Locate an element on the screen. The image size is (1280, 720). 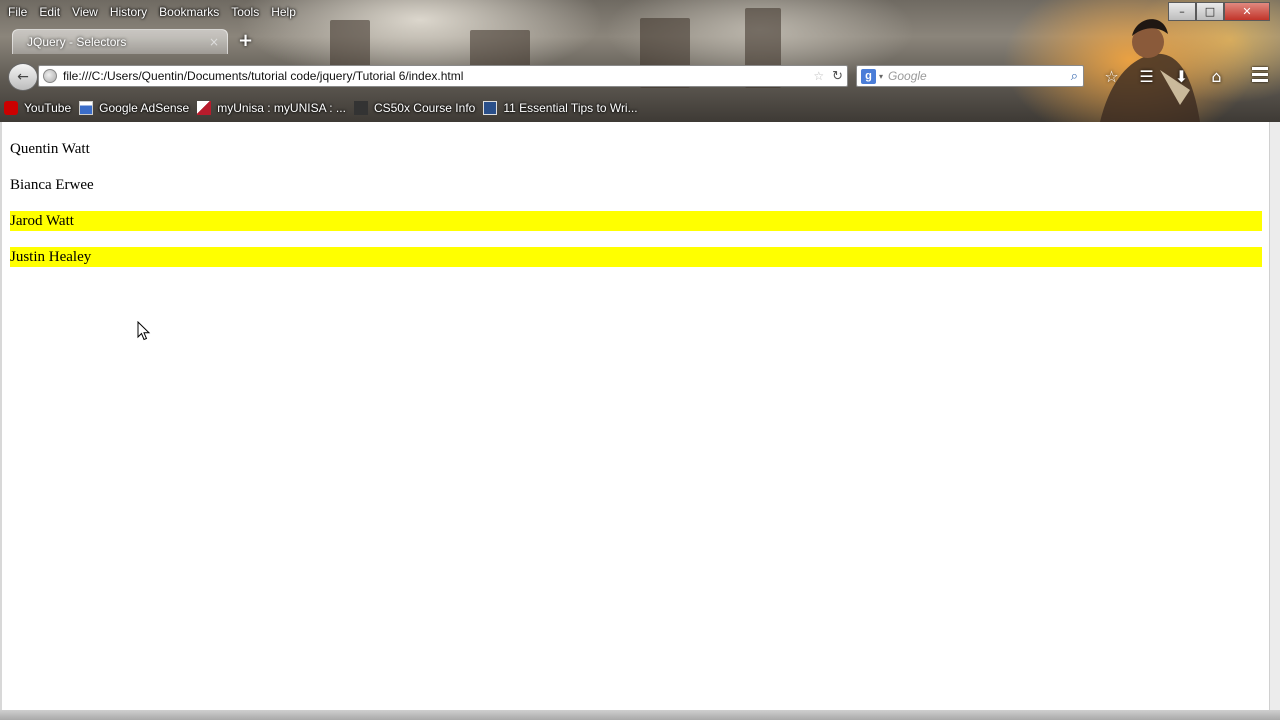
bookmark-google-adsense: Google AdSense is located at coordinates (134, 108).